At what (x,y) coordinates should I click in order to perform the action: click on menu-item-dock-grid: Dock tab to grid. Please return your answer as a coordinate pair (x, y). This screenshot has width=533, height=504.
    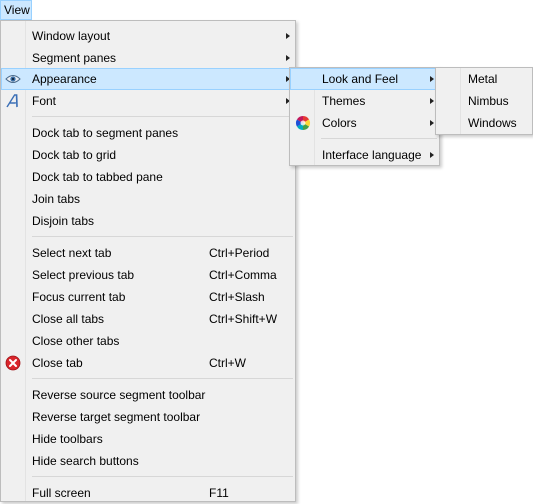
    Looking at the image, I should click on (148, 155).